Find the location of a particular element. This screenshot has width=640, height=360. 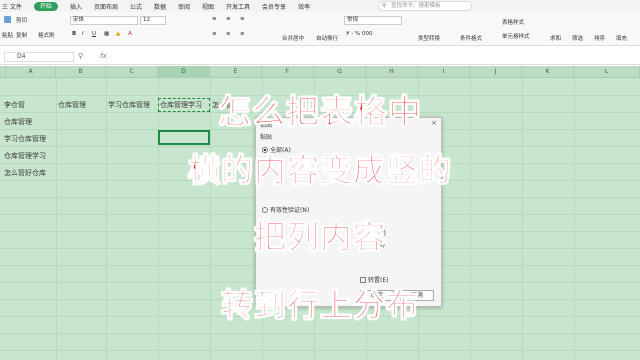

caption-line-3: 把列内容 is located at coordinates (319, 237).